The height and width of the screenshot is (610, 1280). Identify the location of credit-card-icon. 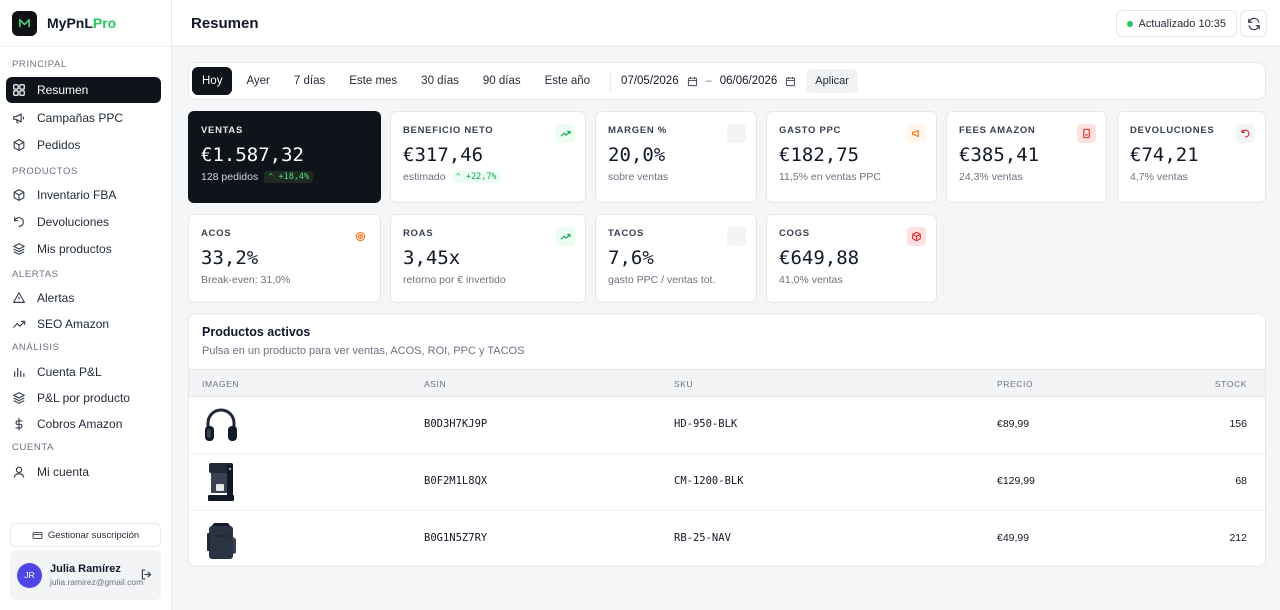
(37, 535).